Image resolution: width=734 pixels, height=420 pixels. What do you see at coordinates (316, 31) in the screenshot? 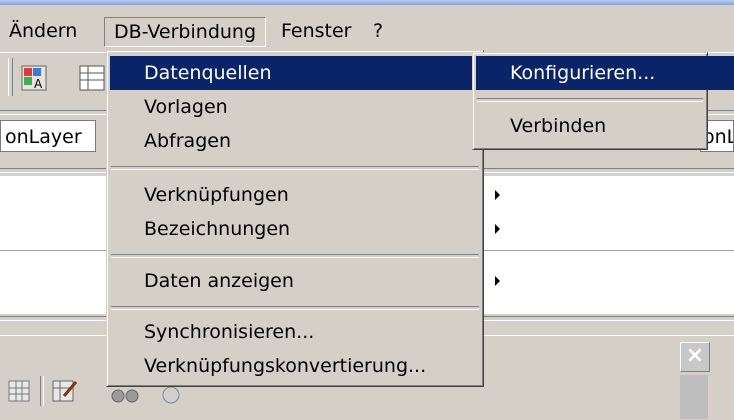
I see `menu-fenster: Fenster` at bounding box center [316, 31].